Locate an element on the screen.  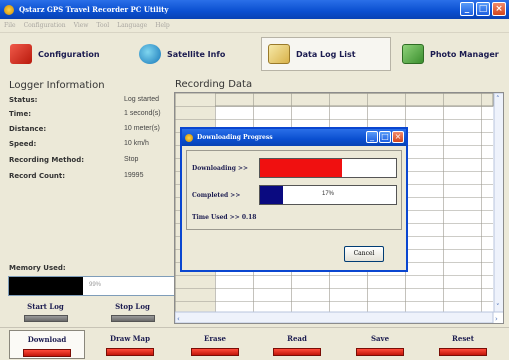
save-indicator is located at coordinates (380, 352).